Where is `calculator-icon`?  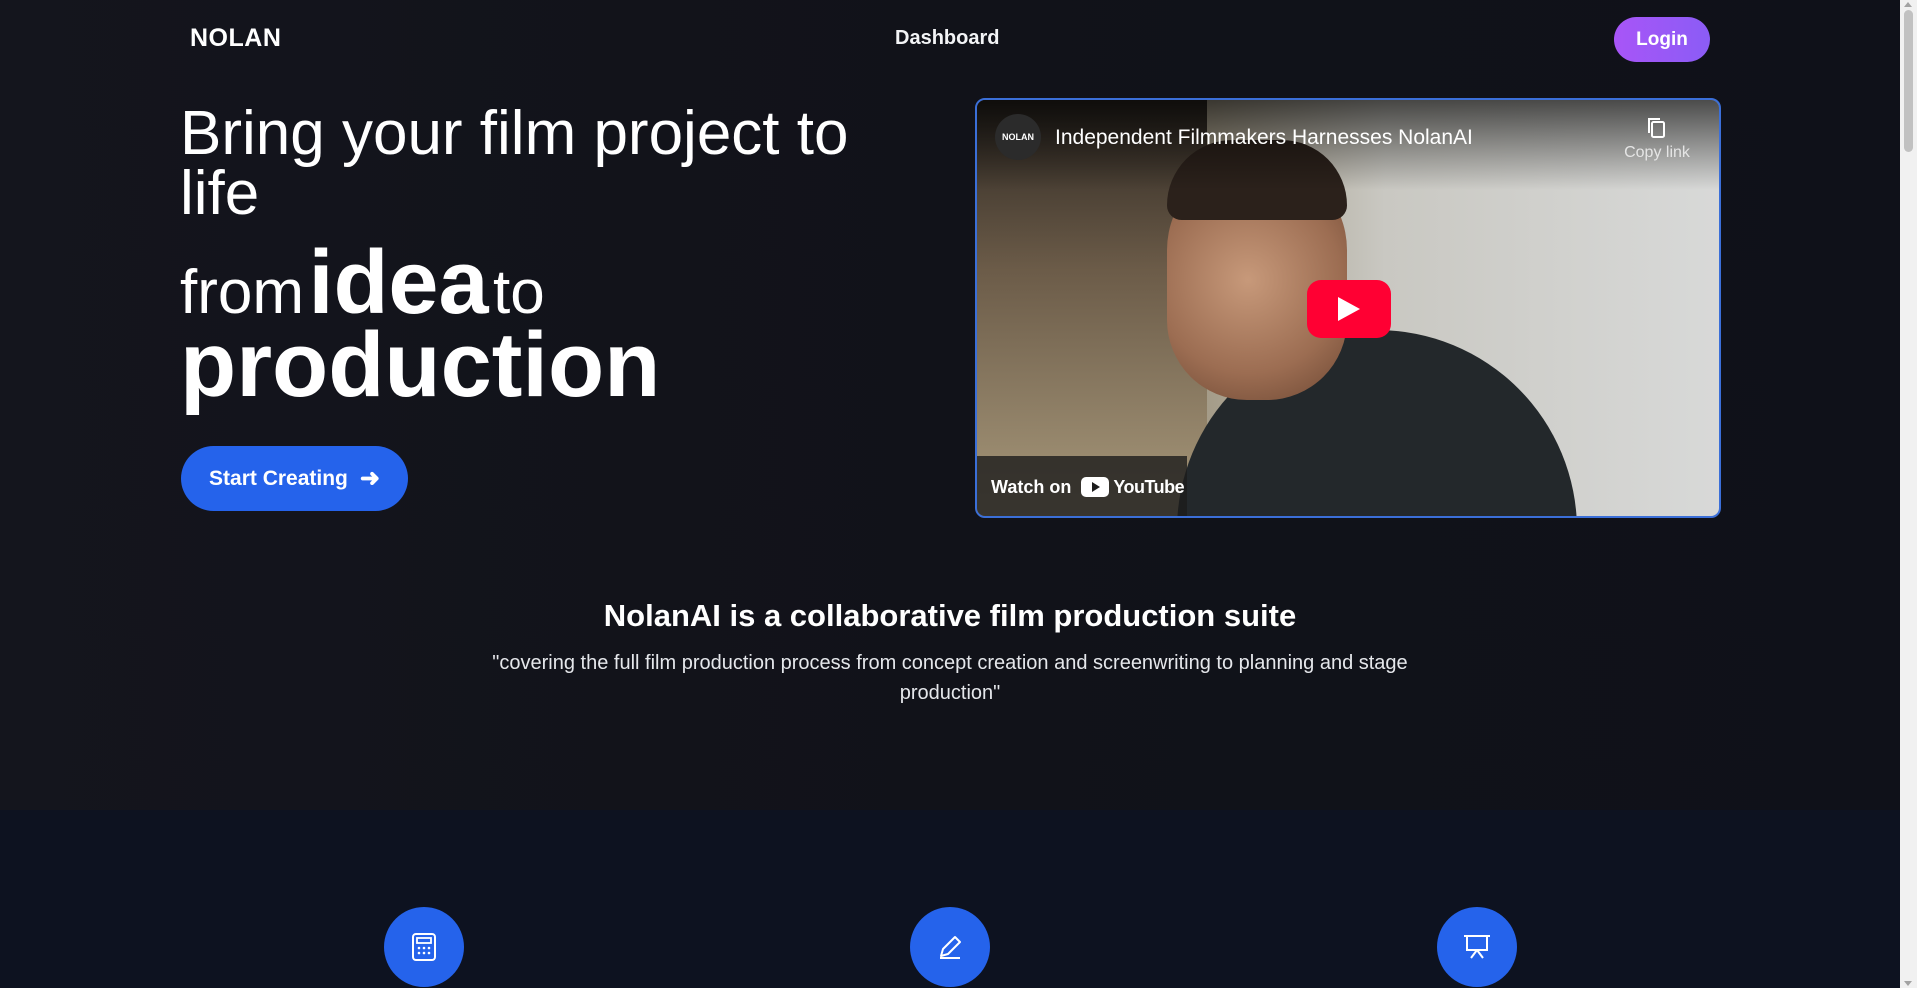
calculator-icon is located at coordinates (424, 947).